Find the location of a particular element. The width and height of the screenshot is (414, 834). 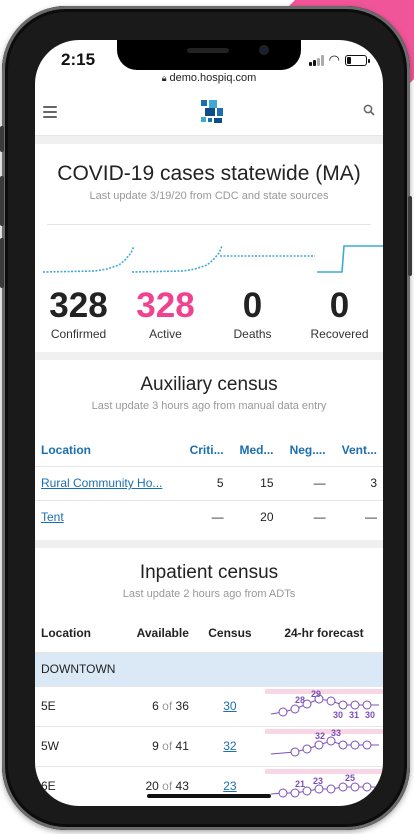

divider is located at coordinates (209, 224).